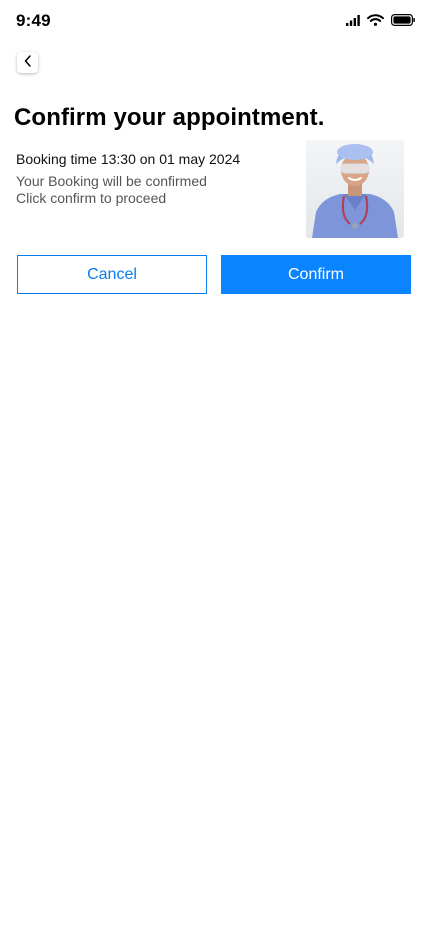 The width and height of the screenshot is (430, 932). I want to click on wifi-icon, so click(375, 20).